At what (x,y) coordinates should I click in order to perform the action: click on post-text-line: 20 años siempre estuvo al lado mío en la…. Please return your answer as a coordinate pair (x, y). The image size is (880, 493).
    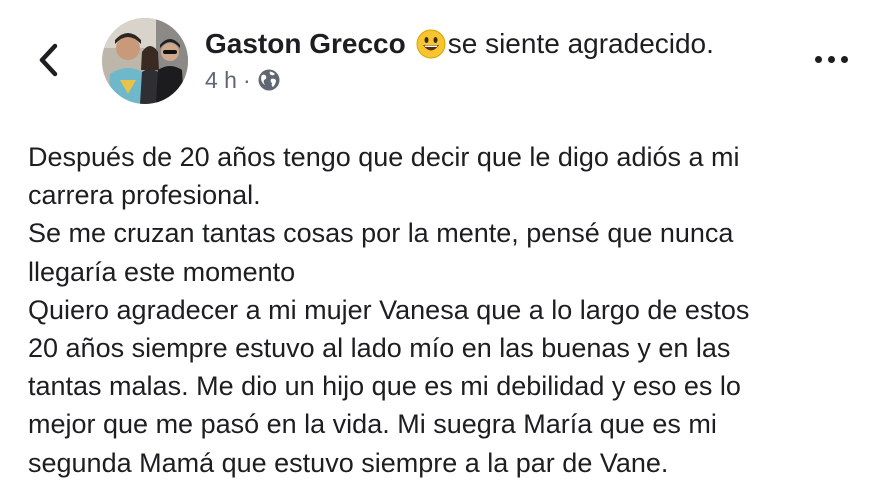
    Looking at the image, I should click on (379, 348).